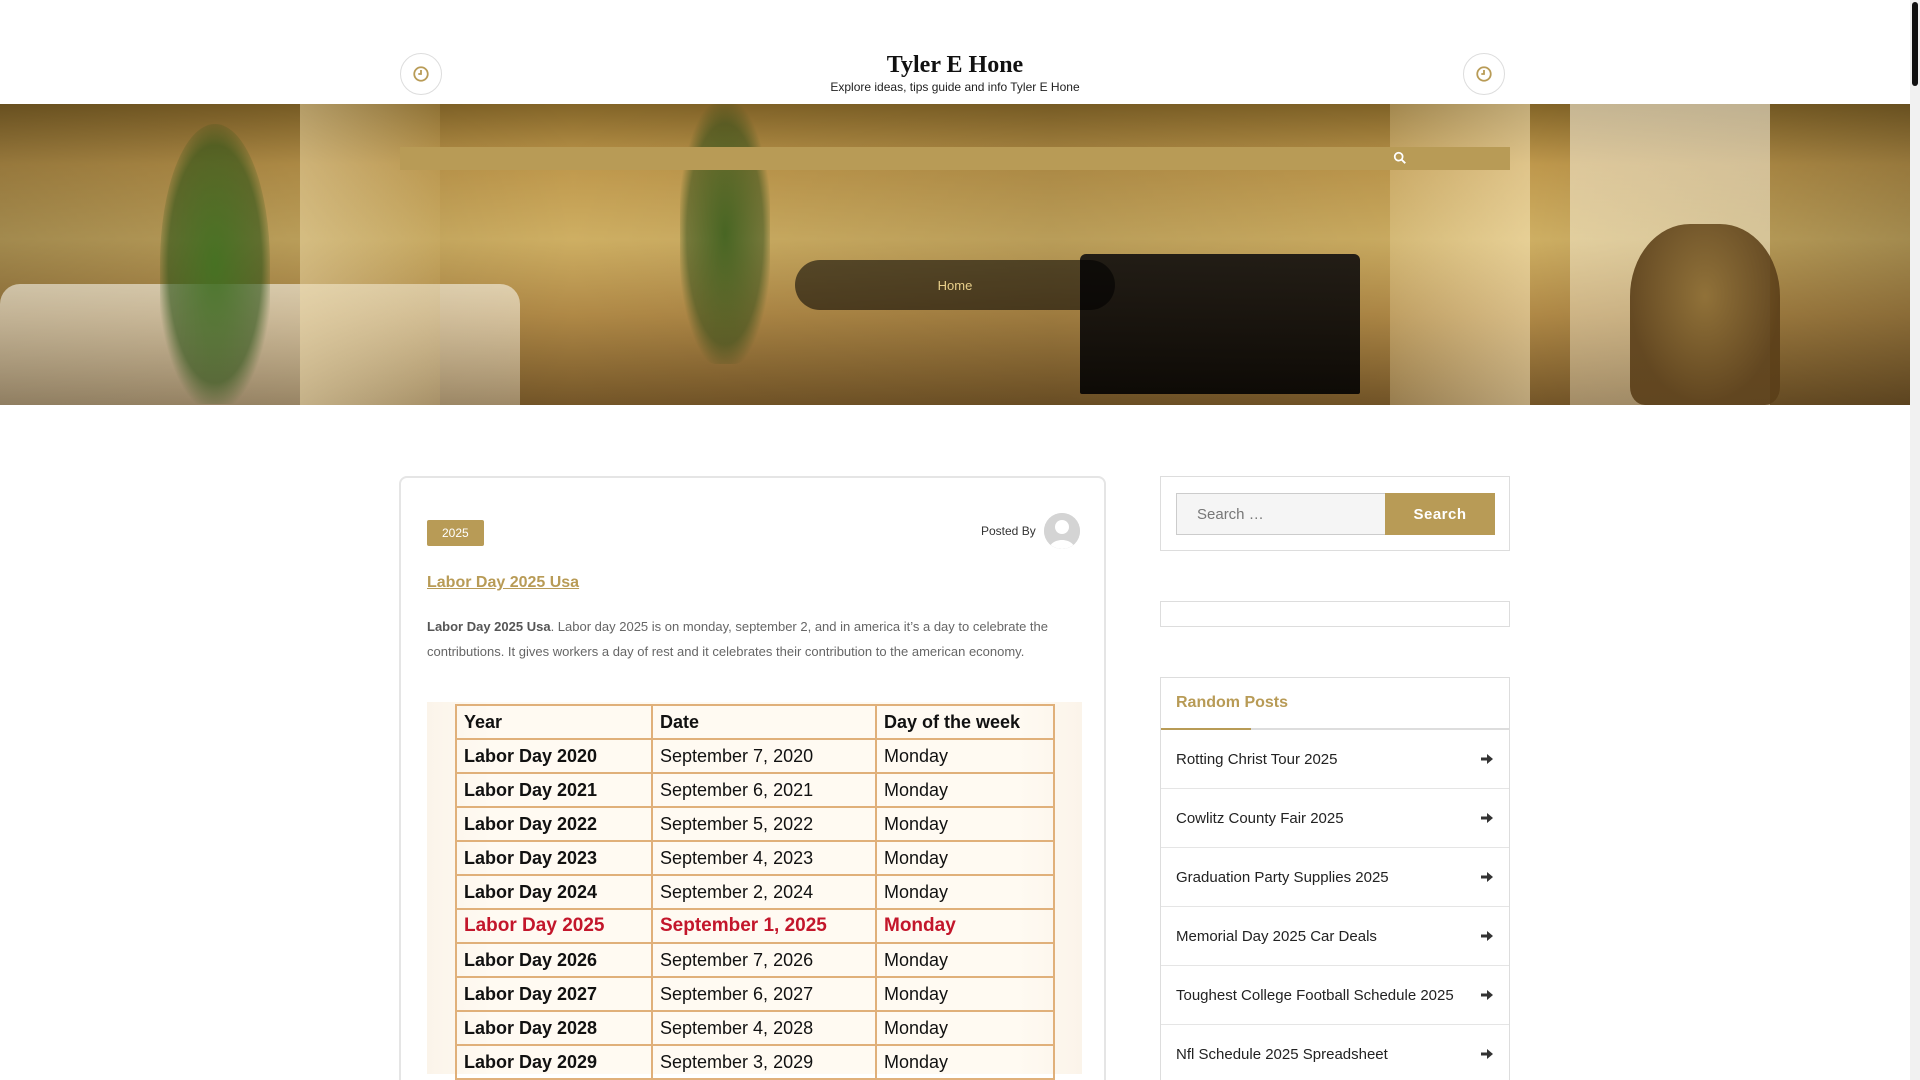 Image resolution: width=1920 pixels, height=1080 pixels. I want to click on table-header-row: Year Date Day of the week, so click(755, 722).